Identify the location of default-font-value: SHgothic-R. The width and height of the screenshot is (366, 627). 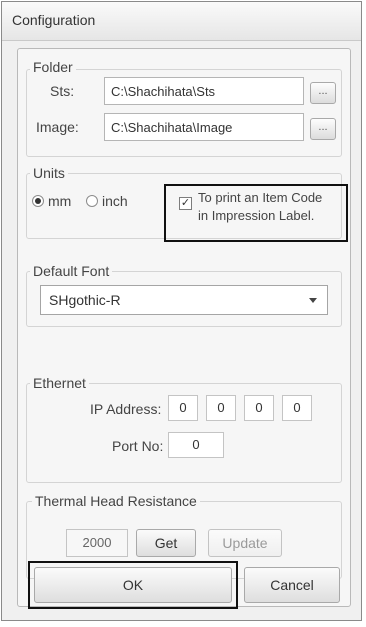
(85, 300).